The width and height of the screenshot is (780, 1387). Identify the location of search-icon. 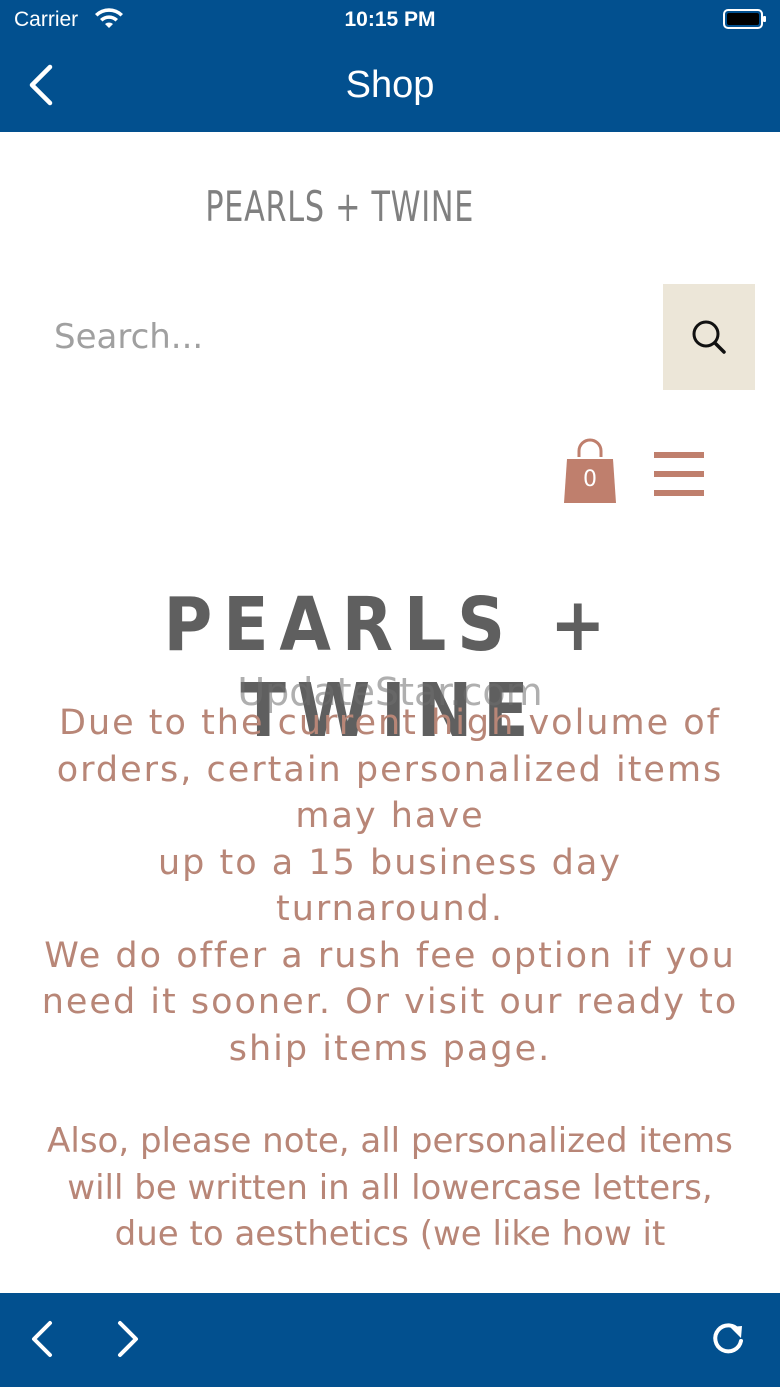
(709, 337).